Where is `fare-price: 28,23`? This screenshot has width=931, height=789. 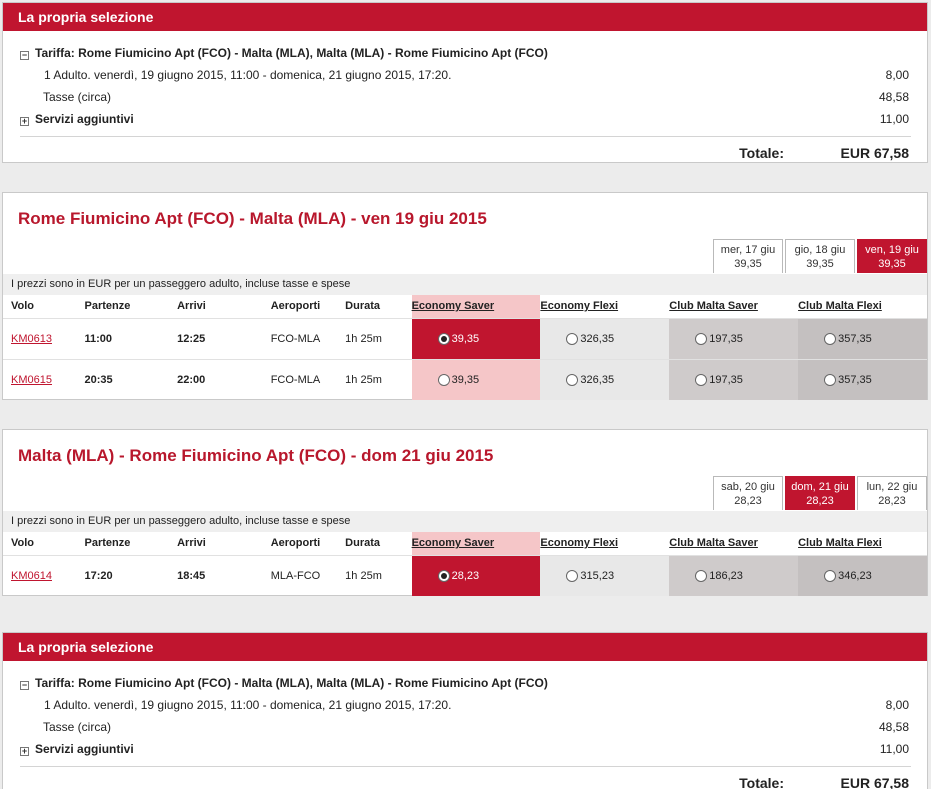 fare-price: 28,23 is located at coordinates (465, 575).